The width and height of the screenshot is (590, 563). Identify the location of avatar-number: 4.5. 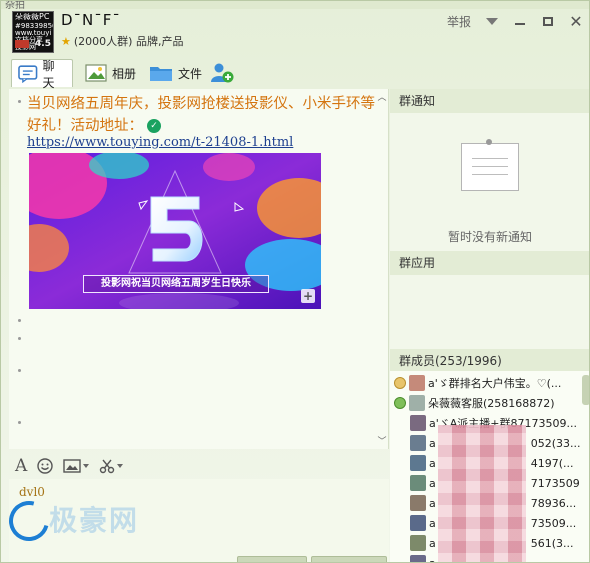
(43, 44).